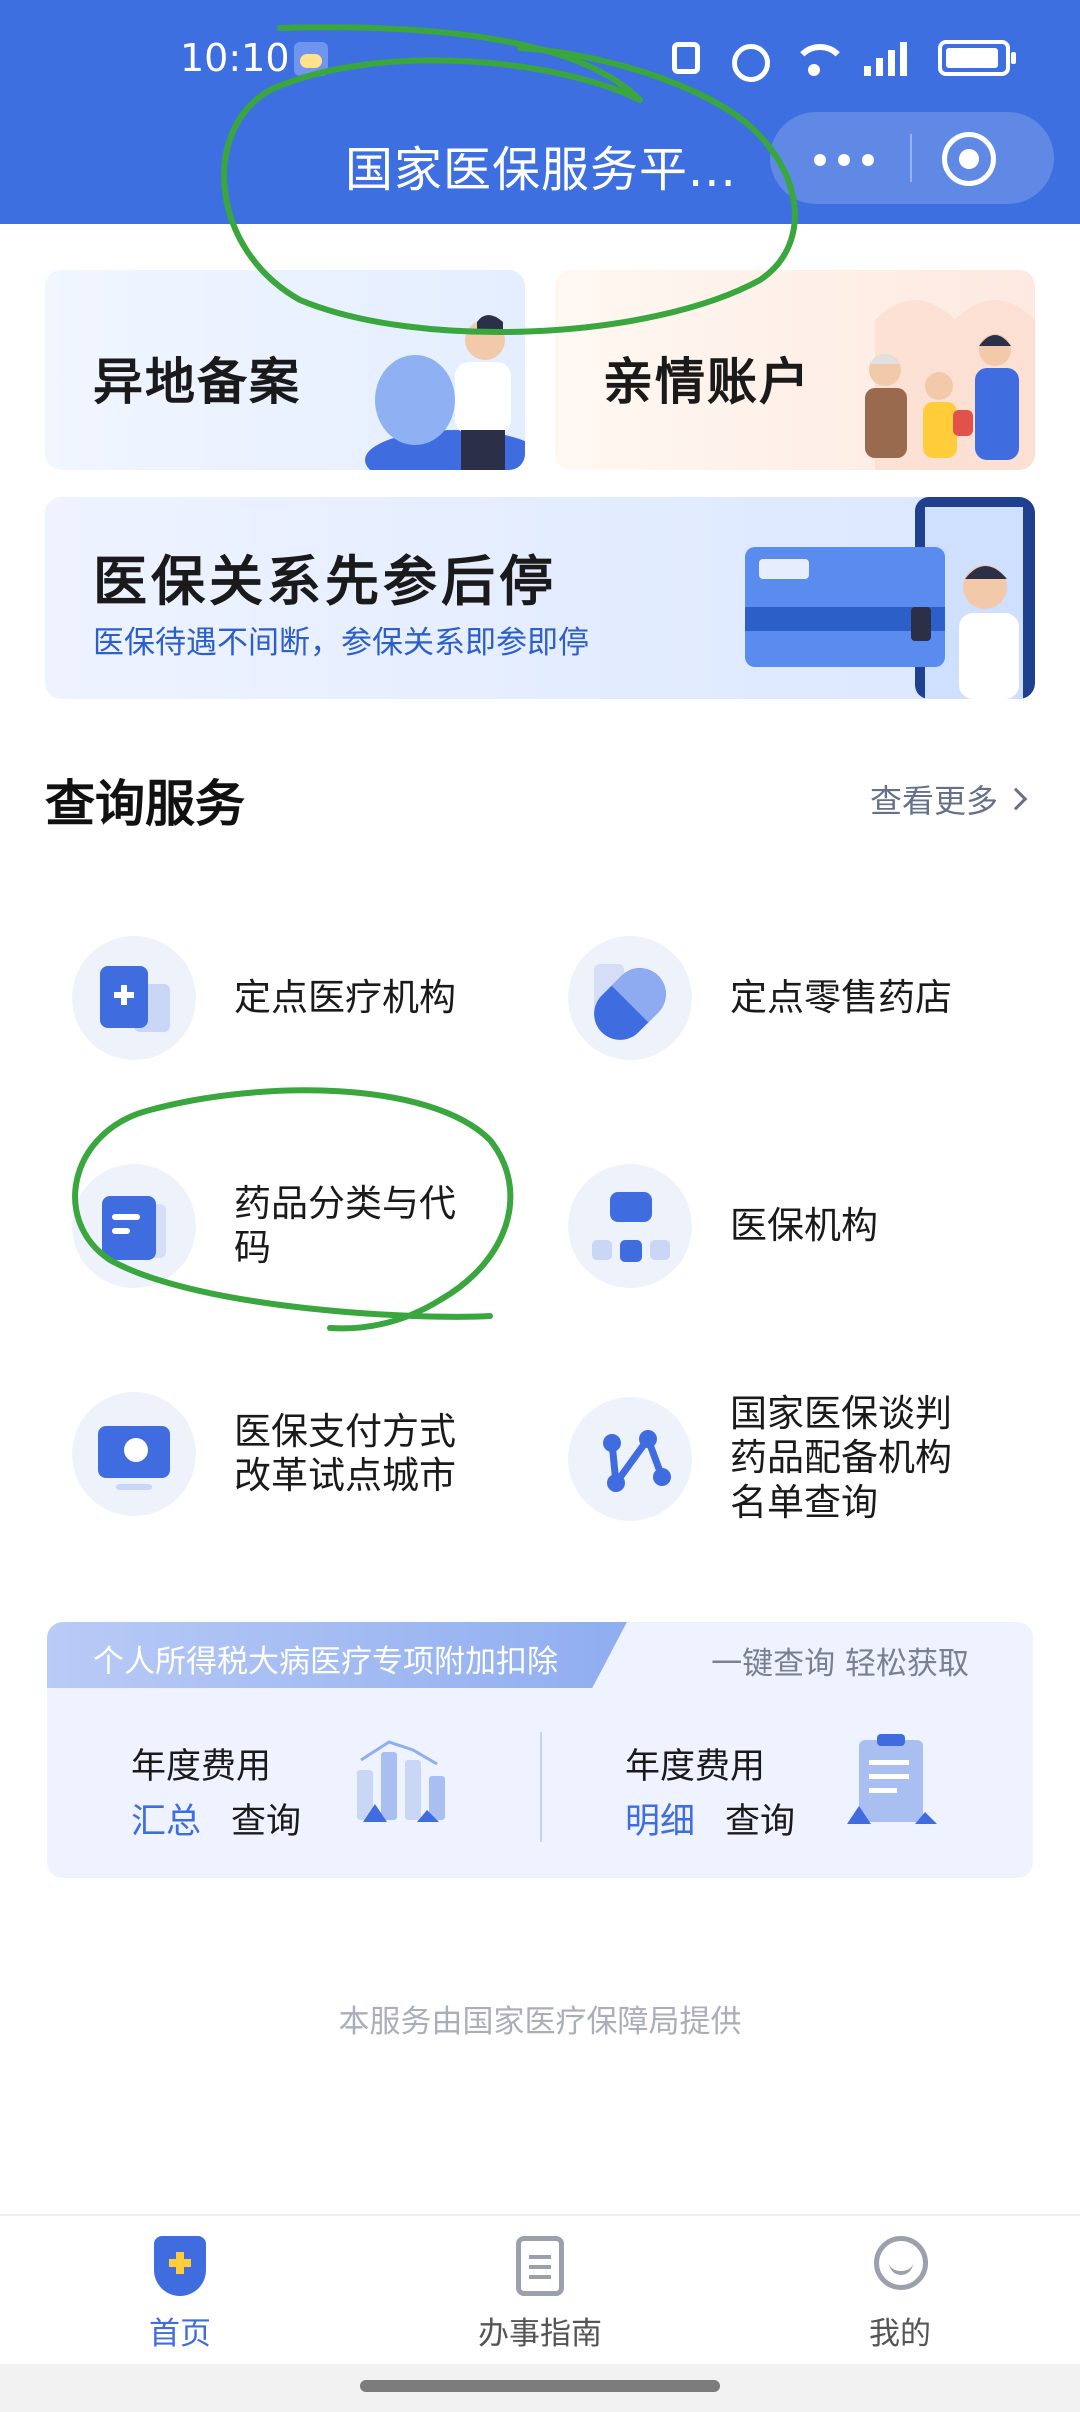 Image resolution: width=1080 pixels, height=2412 pixels. I want to click on network-icon, so click(630, 1458).